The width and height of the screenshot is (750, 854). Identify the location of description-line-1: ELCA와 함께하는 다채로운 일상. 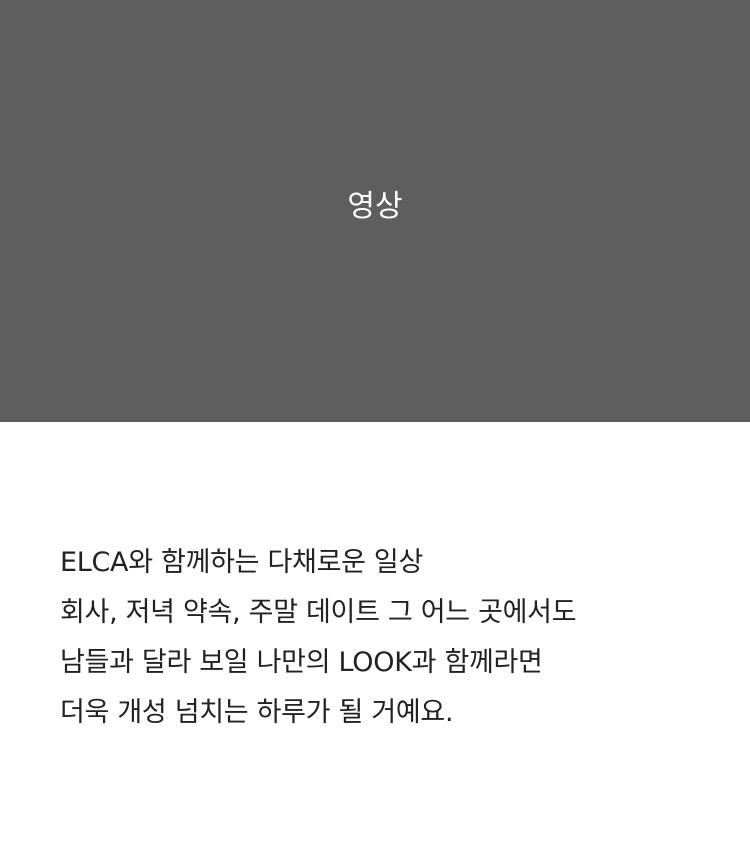
(242, 562).